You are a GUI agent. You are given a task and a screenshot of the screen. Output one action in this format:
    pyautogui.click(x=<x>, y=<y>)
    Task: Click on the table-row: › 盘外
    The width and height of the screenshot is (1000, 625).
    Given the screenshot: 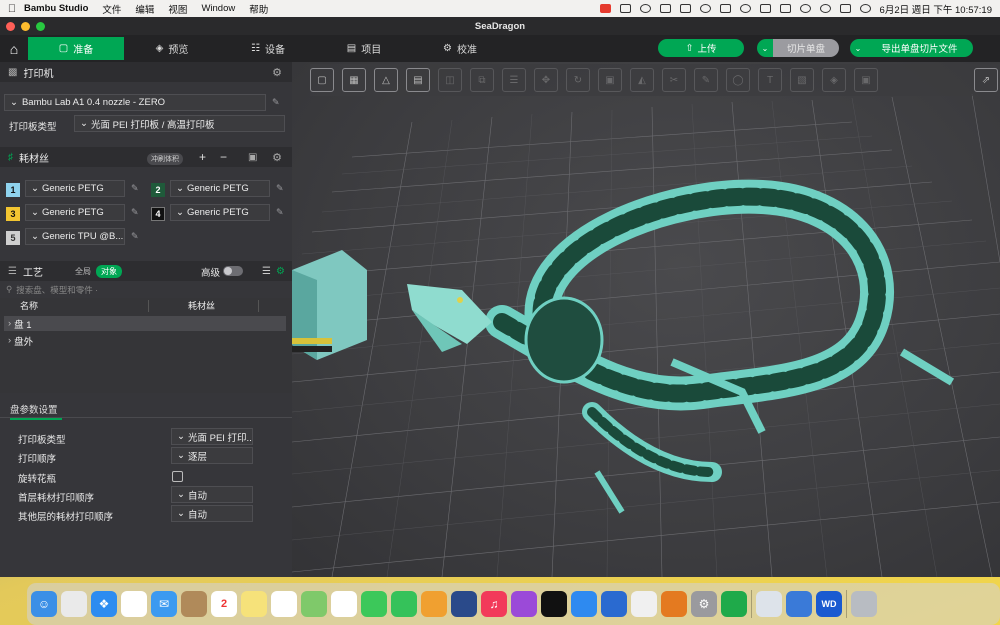 What is the action you would take?
    pyautogui.click(x=145, y=340)
    